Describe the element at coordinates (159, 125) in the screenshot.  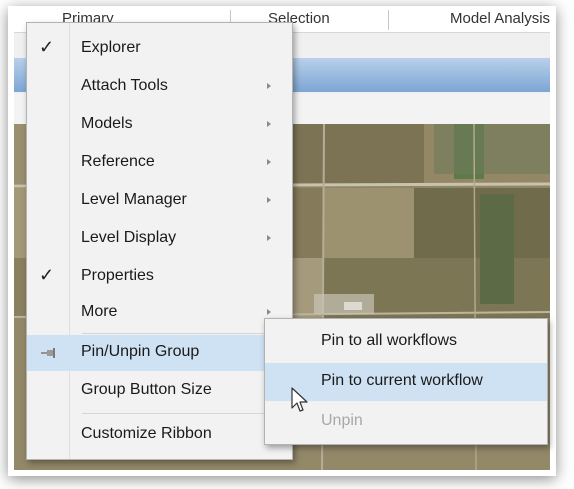
I see `menu-item-models: Models` at that location.